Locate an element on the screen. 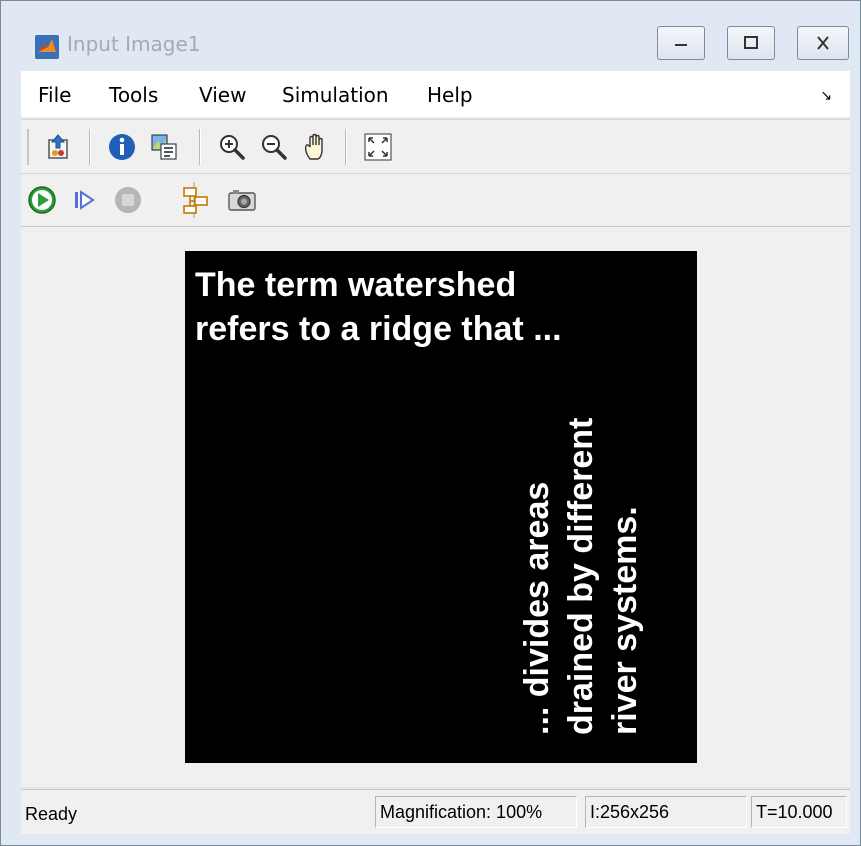 The image size is (861, 846). minimize-button is located at coordinates (681, 43).